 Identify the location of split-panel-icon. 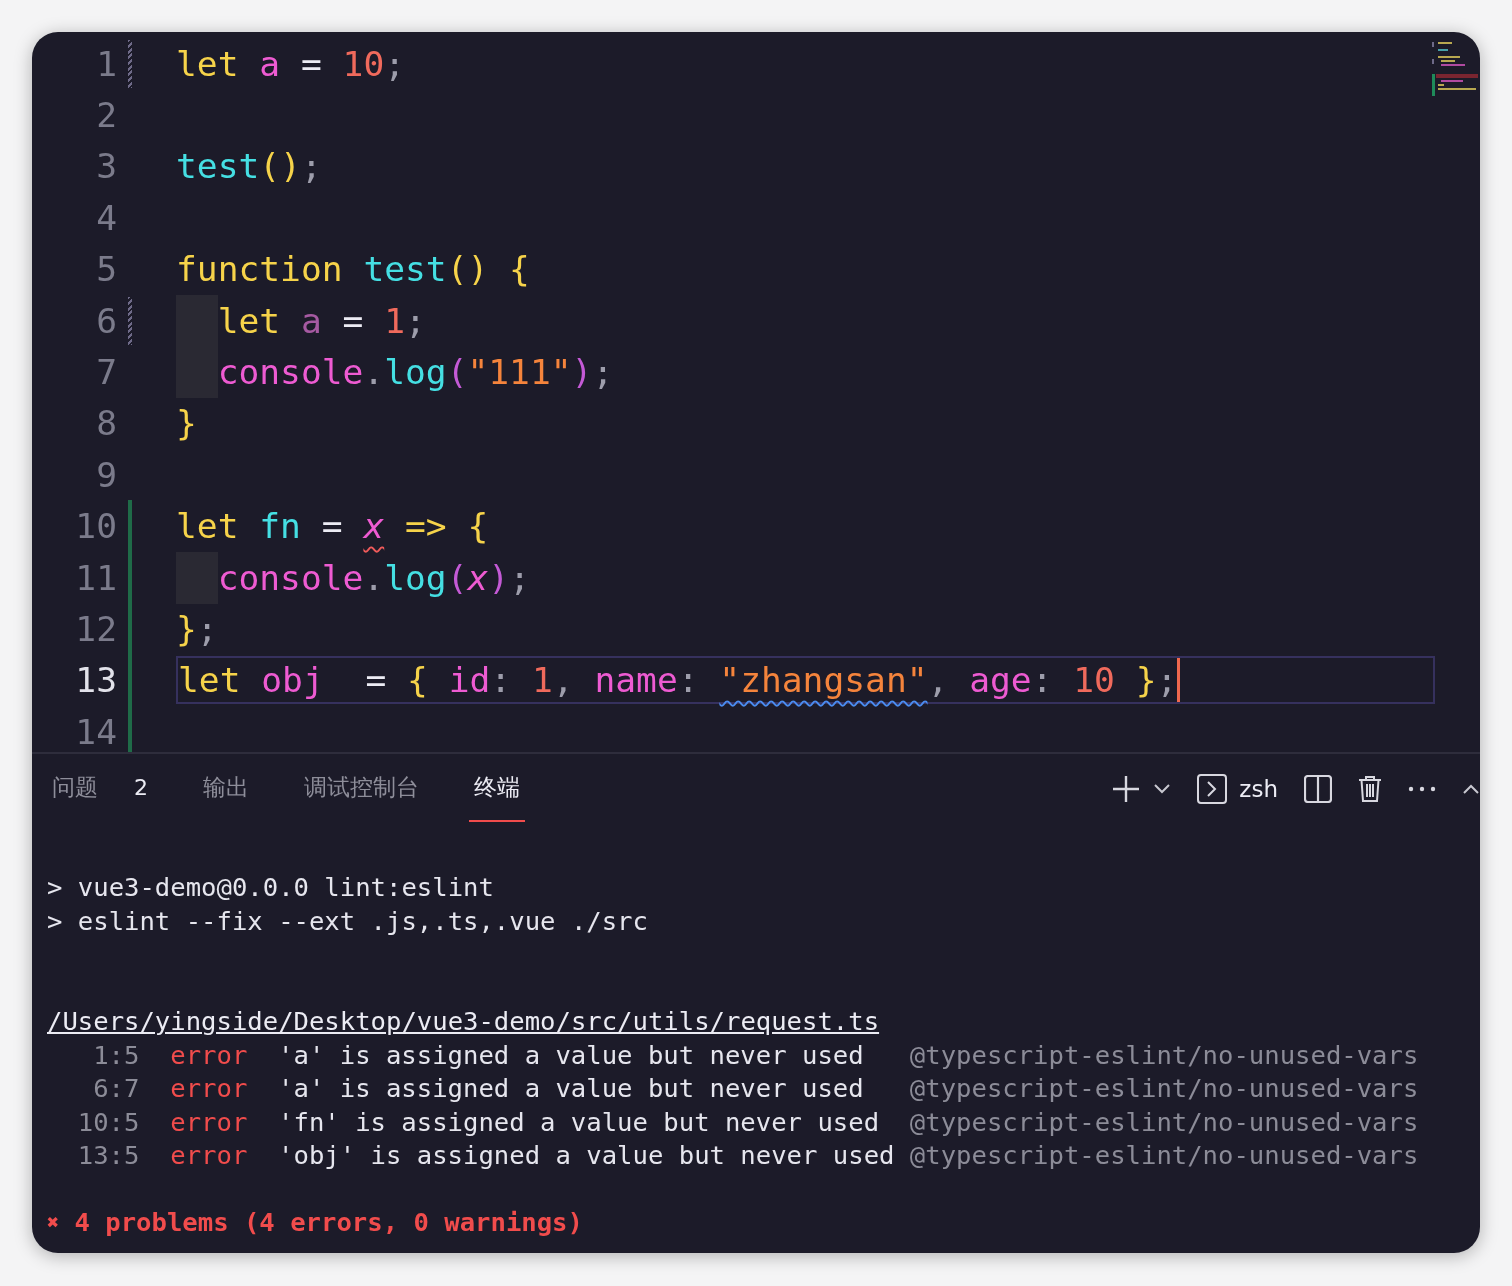
(1318, 789).